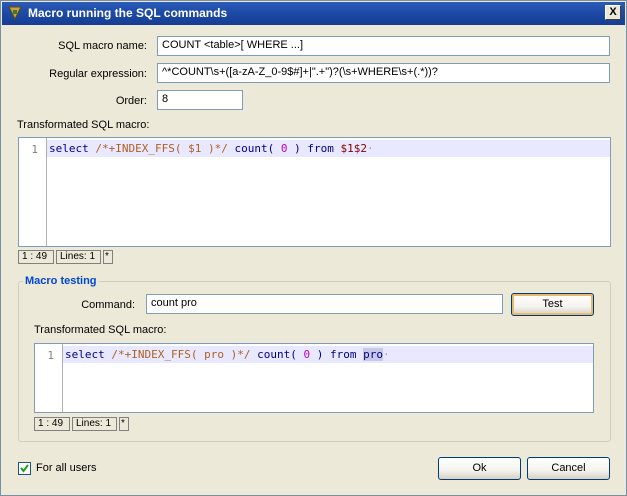  What do you see at coordinates (52, 424) in the screenshot?
I see `result-cursor-position: 1 : 49` at bounding box center [52, 424].